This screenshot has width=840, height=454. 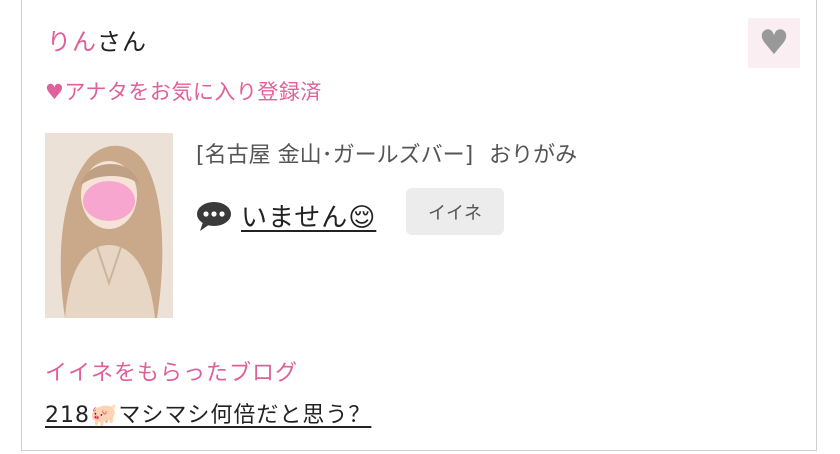 I want to click on shop-label: [名古屋 金山･ガールズバー], so click(x=334, y=155).